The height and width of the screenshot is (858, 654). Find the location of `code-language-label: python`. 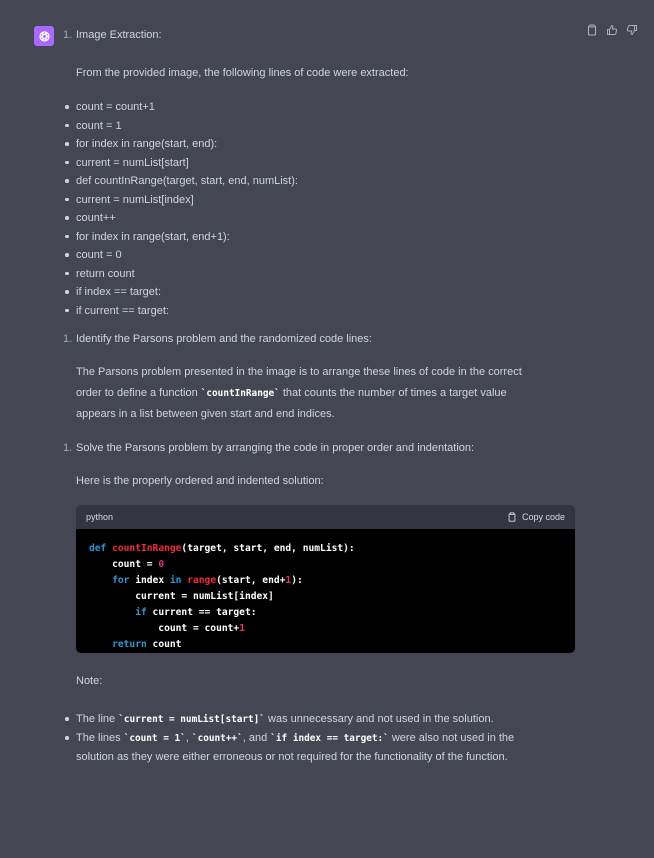

code-language-label: python is located at coordinates (100, 517).